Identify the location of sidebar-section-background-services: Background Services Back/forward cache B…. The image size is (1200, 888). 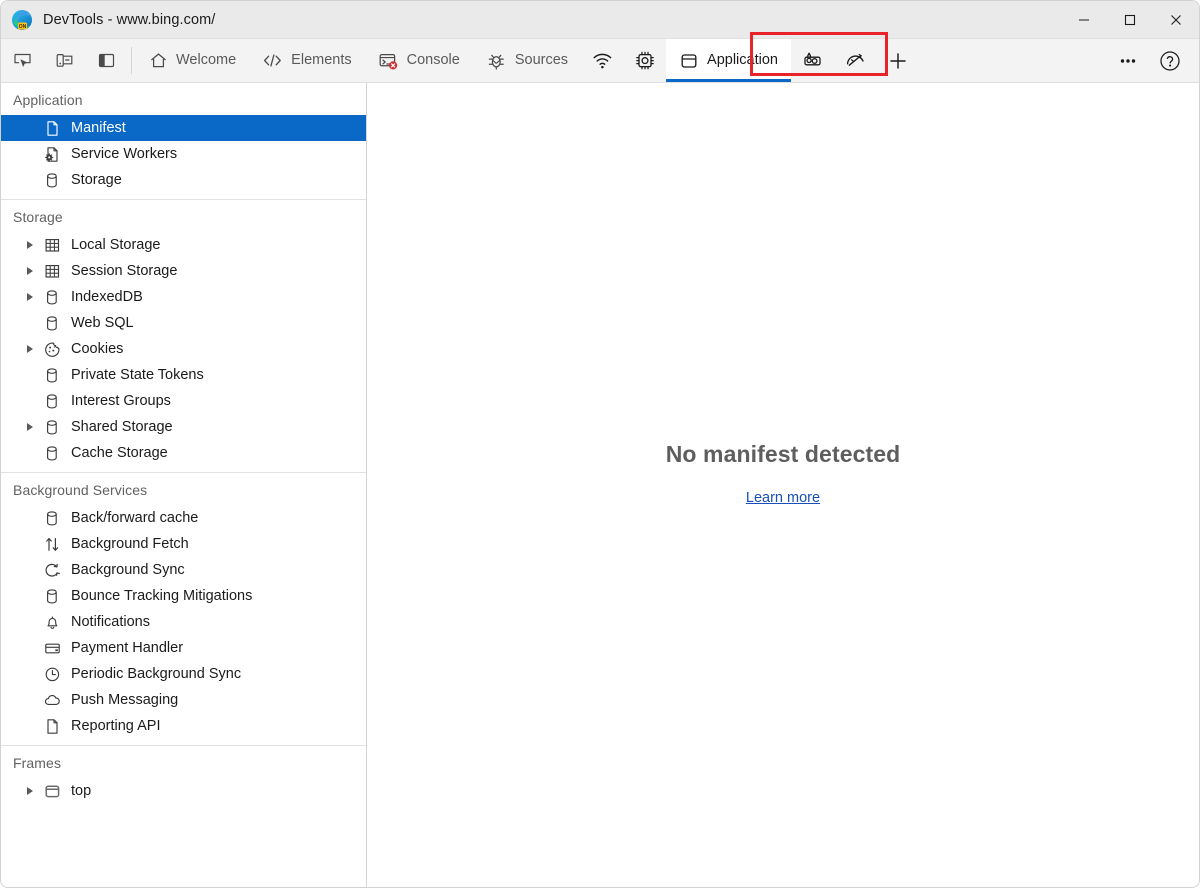
(183, 609).